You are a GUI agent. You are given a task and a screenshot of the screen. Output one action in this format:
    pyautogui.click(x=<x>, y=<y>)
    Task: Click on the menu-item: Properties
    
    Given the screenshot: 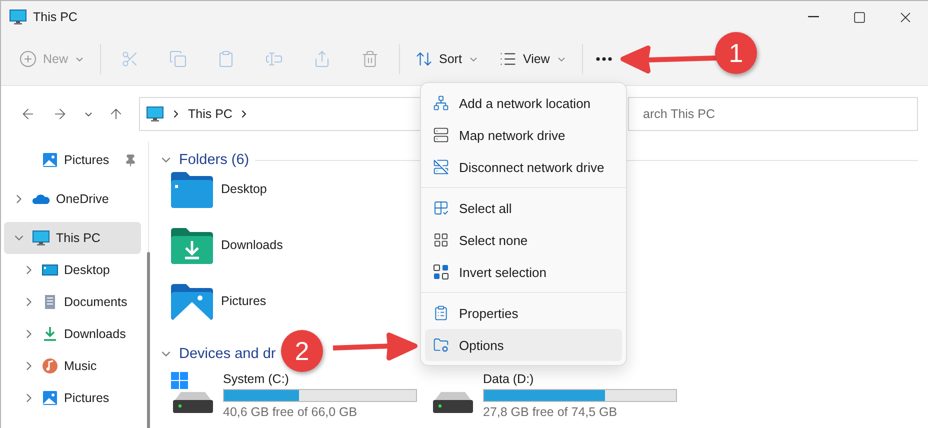 What is the action you would take?
    pyautogui.click(x=523, y=313)
    